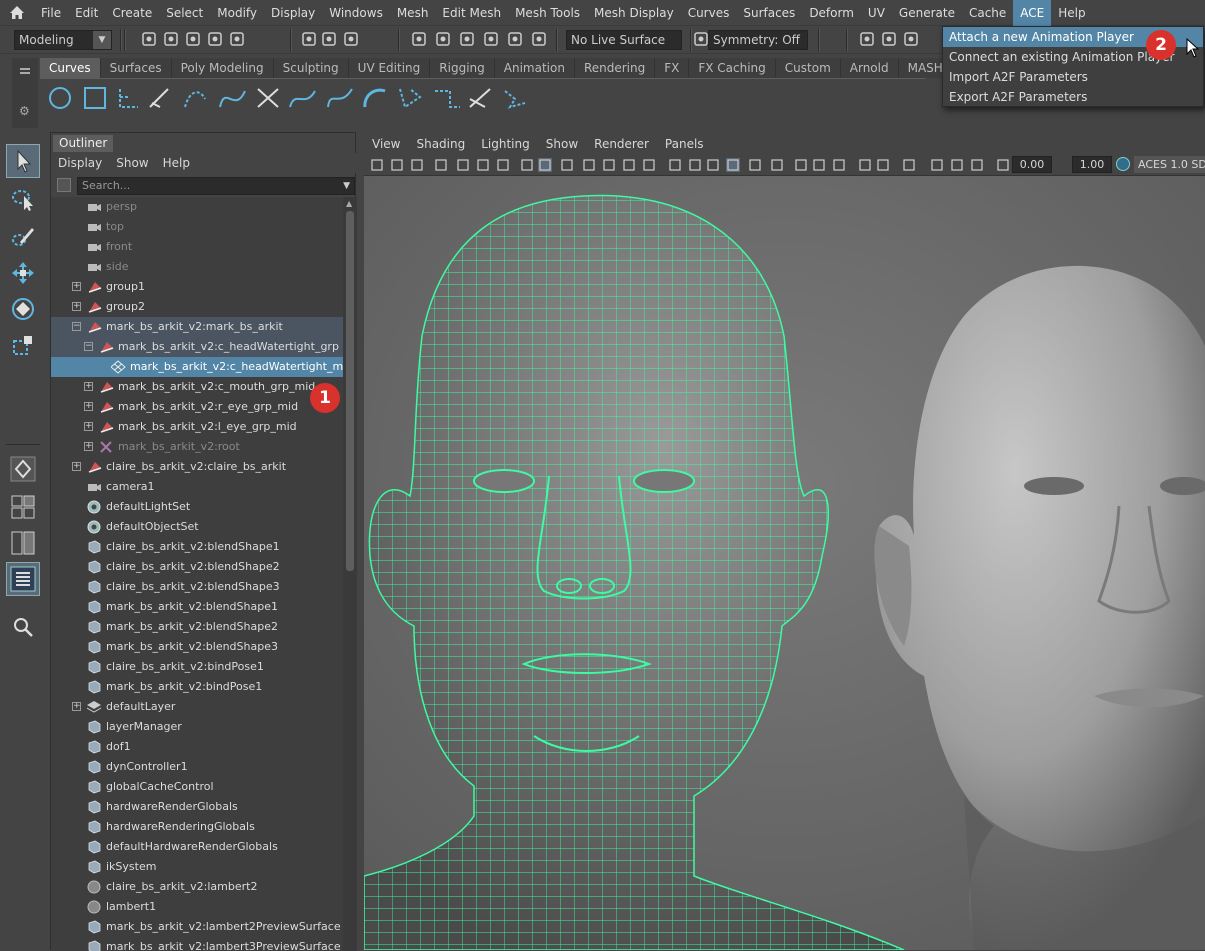 This screenshot has height=951, width=1205. Describe the element at coordinates (505, 144) in the screenshot. I see `viewport-menu-lighting: Lighting` at that location.